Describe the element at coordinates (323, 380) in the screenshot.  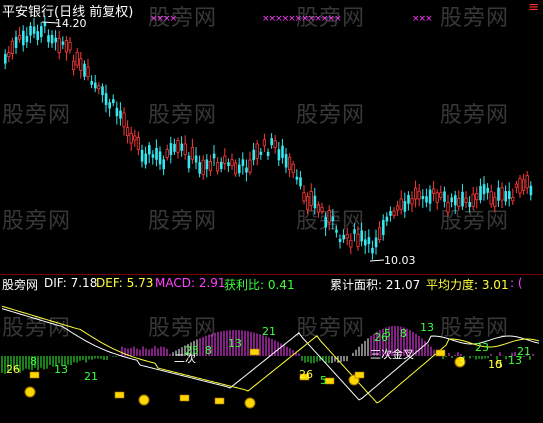
I see `label: 5` at that location.